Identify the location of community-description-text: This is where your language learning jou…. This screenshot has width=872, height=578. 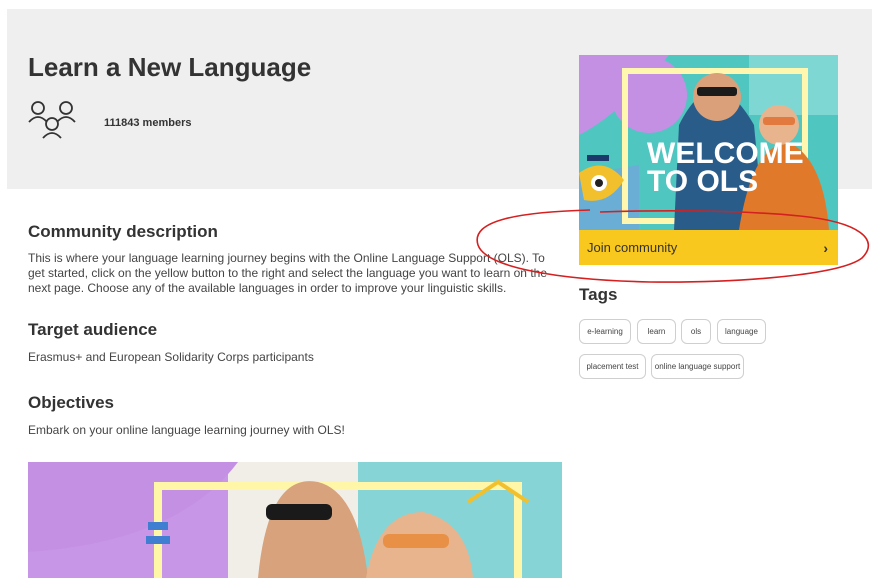
(287, 273).